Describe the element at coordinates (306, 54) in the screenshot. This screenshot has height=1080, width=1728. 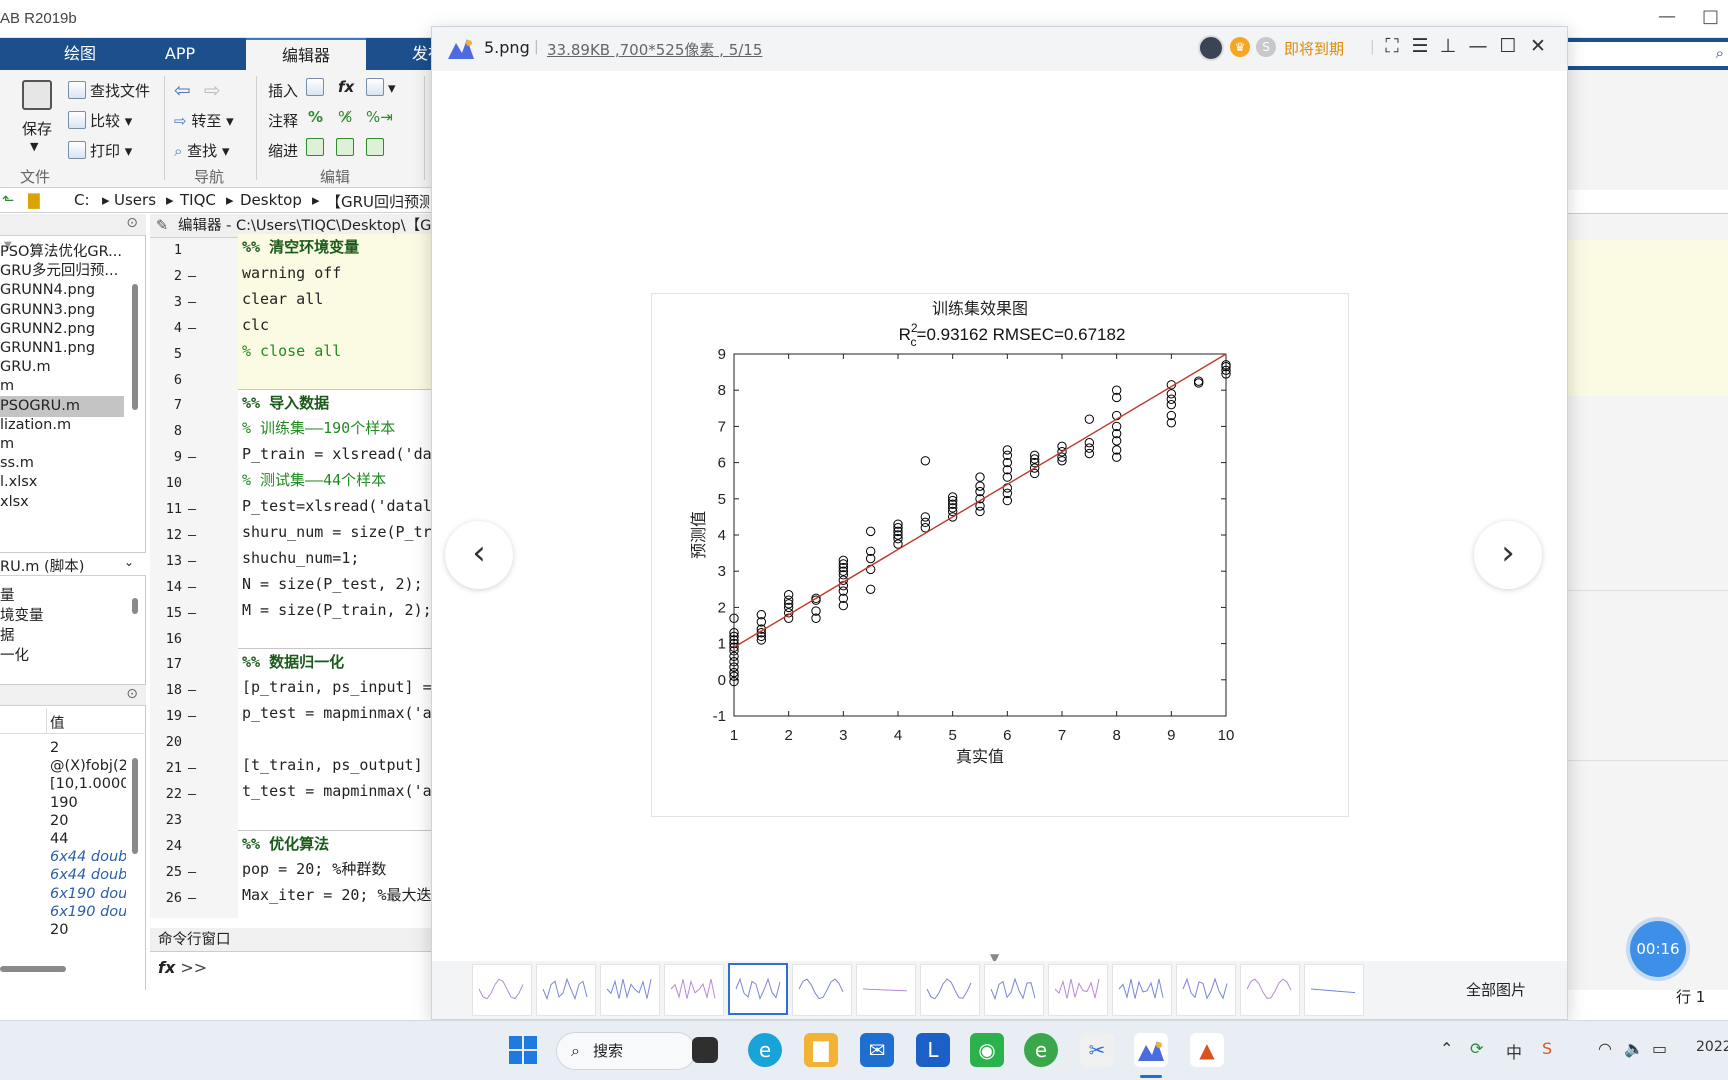
I see `tab-editor: 编辑器` at that location.